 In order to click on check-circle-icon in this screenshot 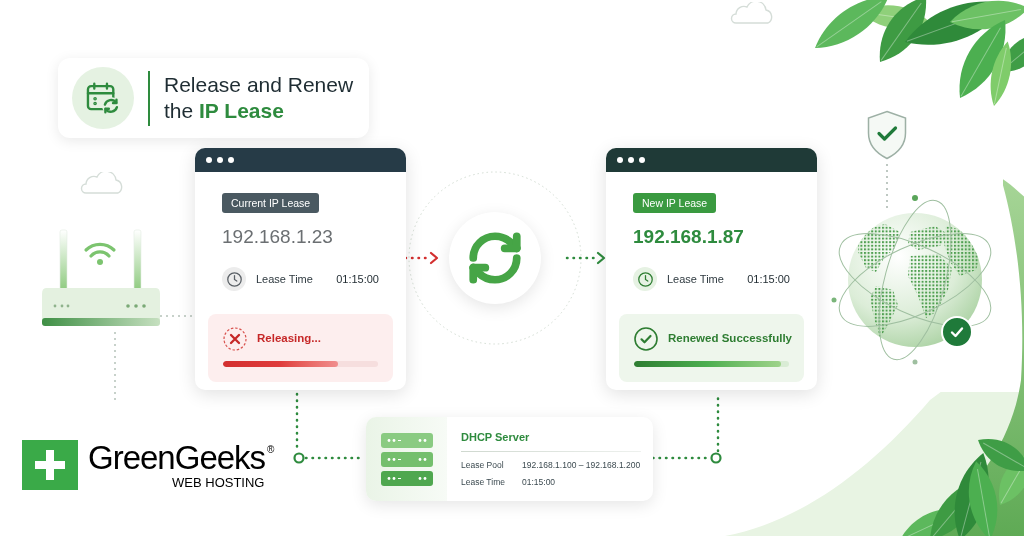, I will do `click(646, 339)`.